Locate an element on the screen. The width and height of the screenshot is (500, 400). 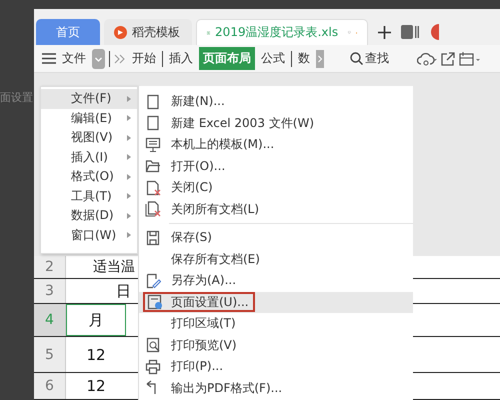
menu-item: 文件(F) is located at coordinates (89, 98).